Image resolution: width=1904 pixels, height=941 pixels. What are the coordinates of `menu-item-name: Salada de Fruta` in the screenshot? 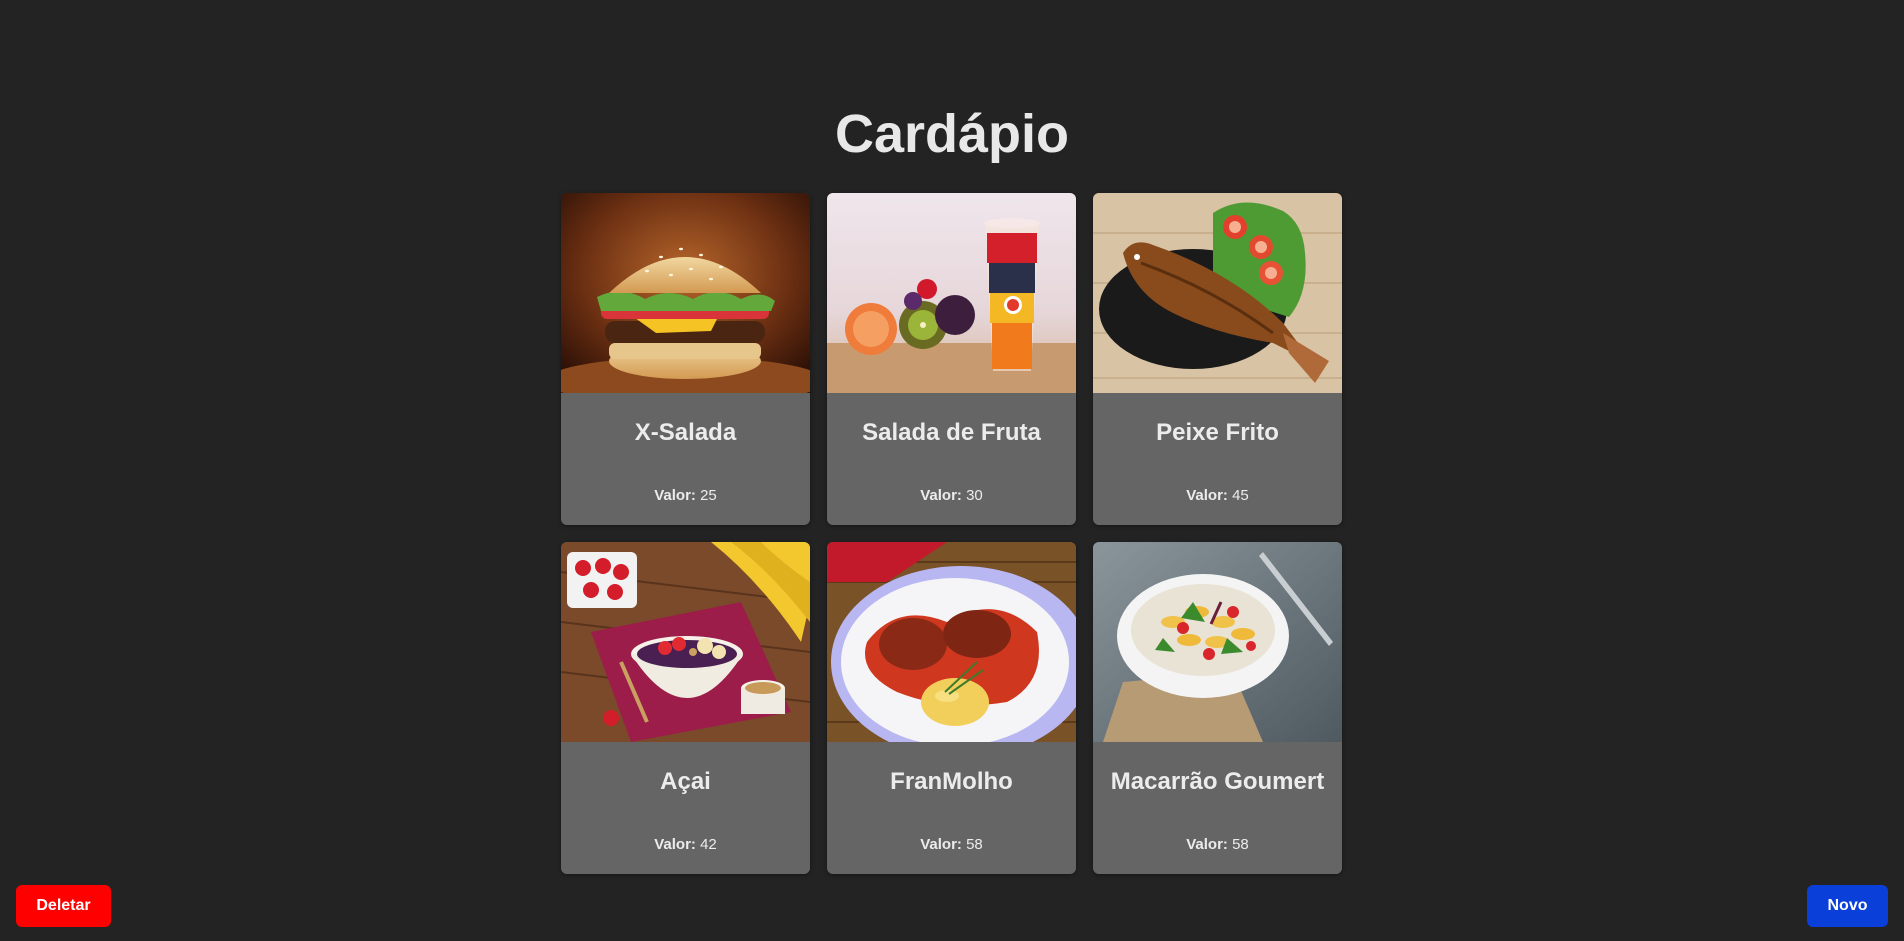 It's located at (951, 432).